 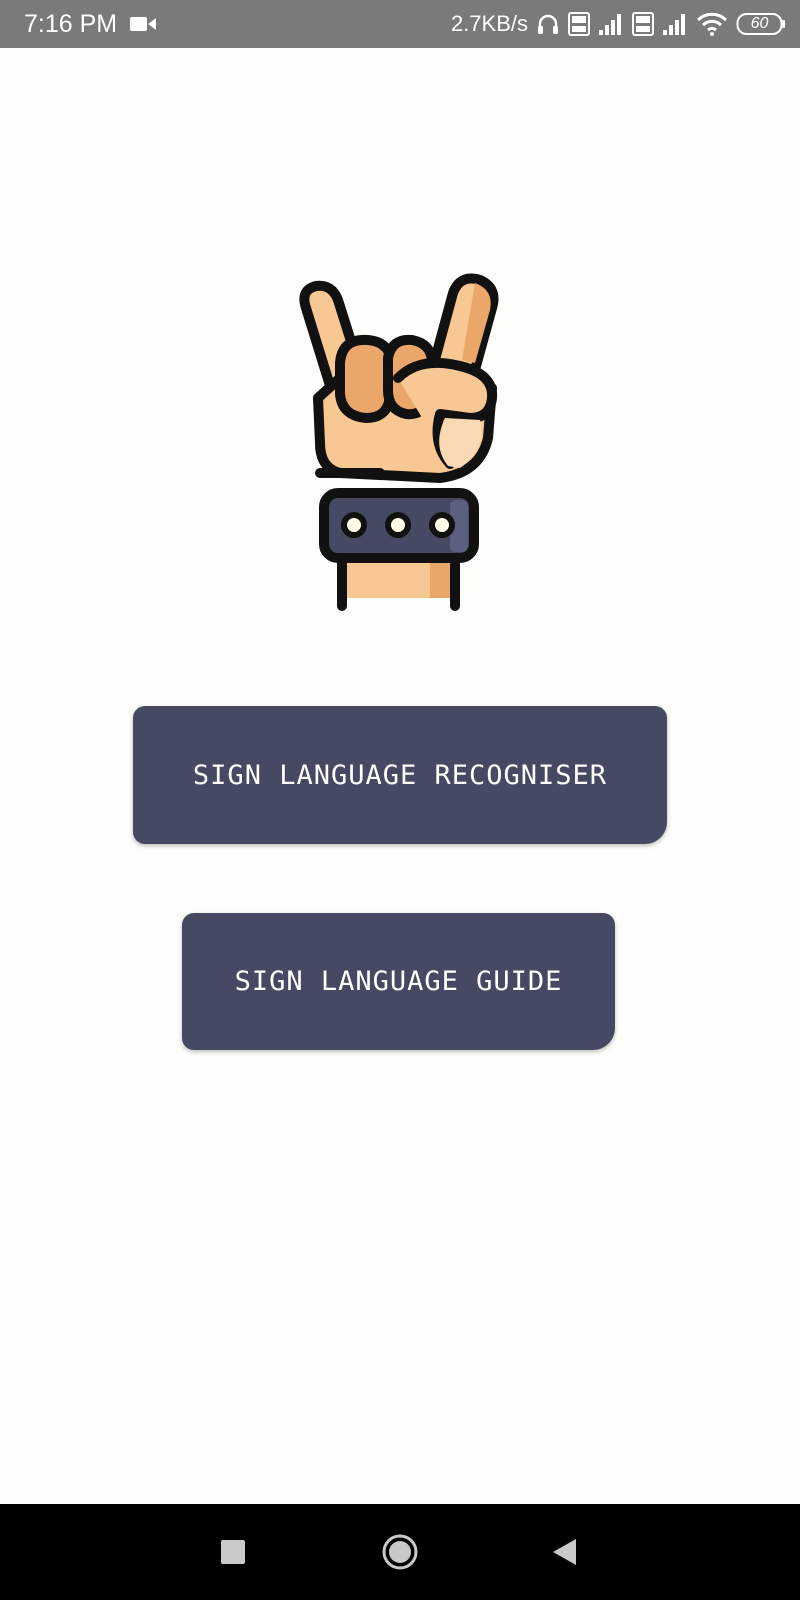 I want to click on navigation-bar, so click(x=400, y=1552).